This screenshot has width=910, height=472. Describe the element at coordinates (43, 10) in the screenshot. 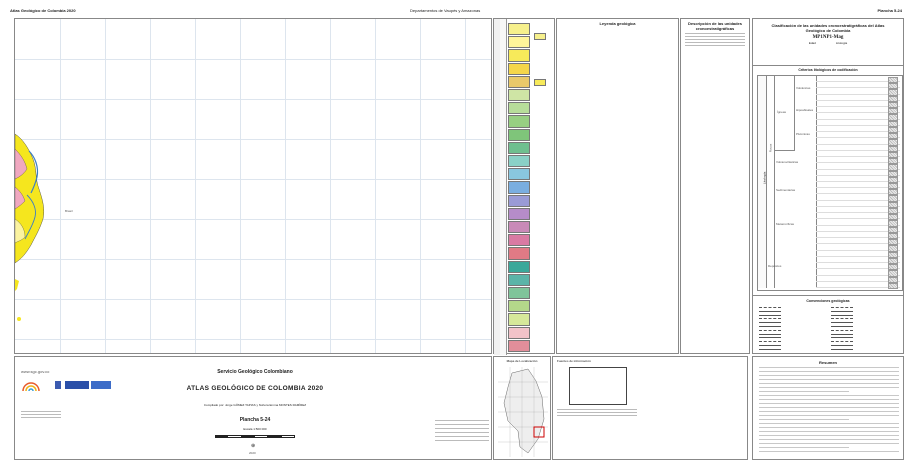

I see `atlas-header-title: Atlas Geológico de Colombia 2020` at that location.